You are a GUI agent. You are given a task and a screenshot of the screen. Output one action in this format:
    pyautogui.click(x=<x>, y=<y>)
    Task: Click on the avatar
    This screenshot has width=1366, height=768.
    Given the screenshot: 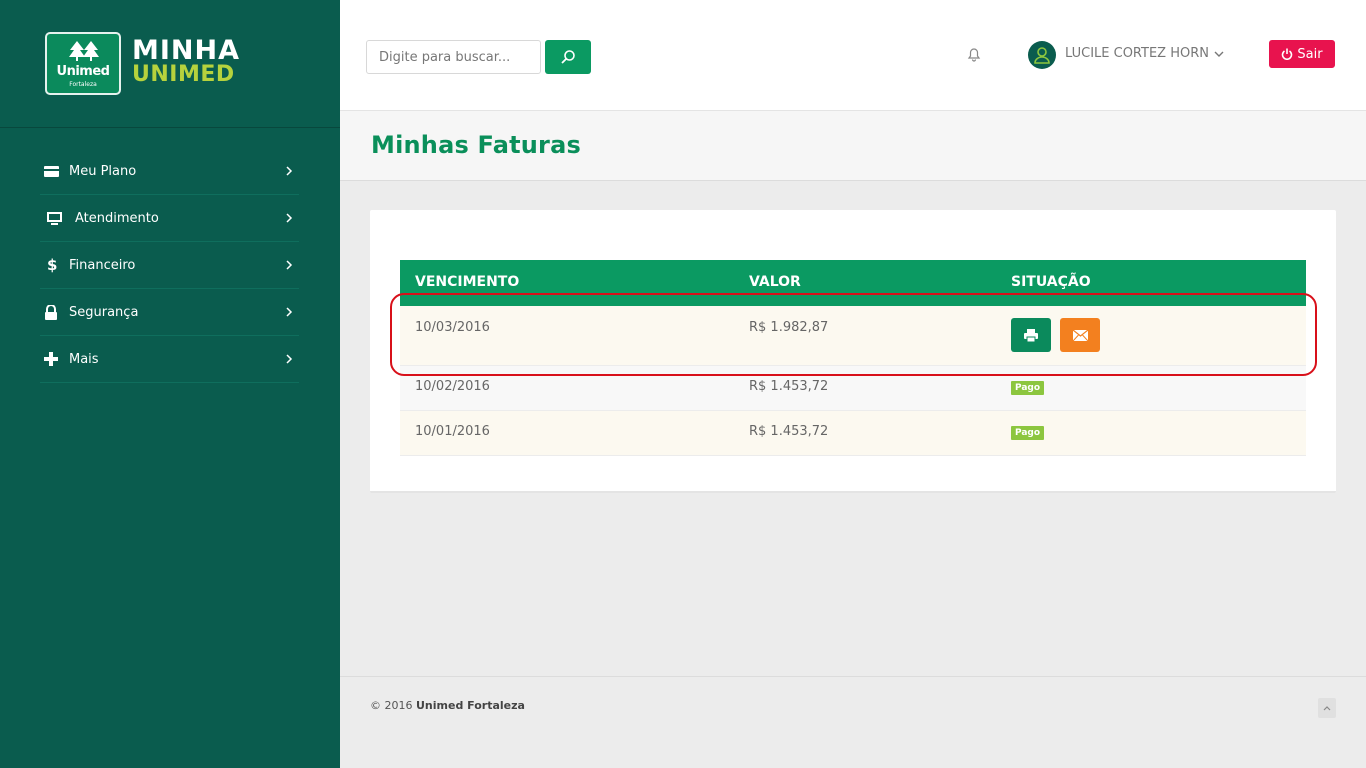 What is the action you would take?
    pyautogui.click(x=1042, y=55)
    